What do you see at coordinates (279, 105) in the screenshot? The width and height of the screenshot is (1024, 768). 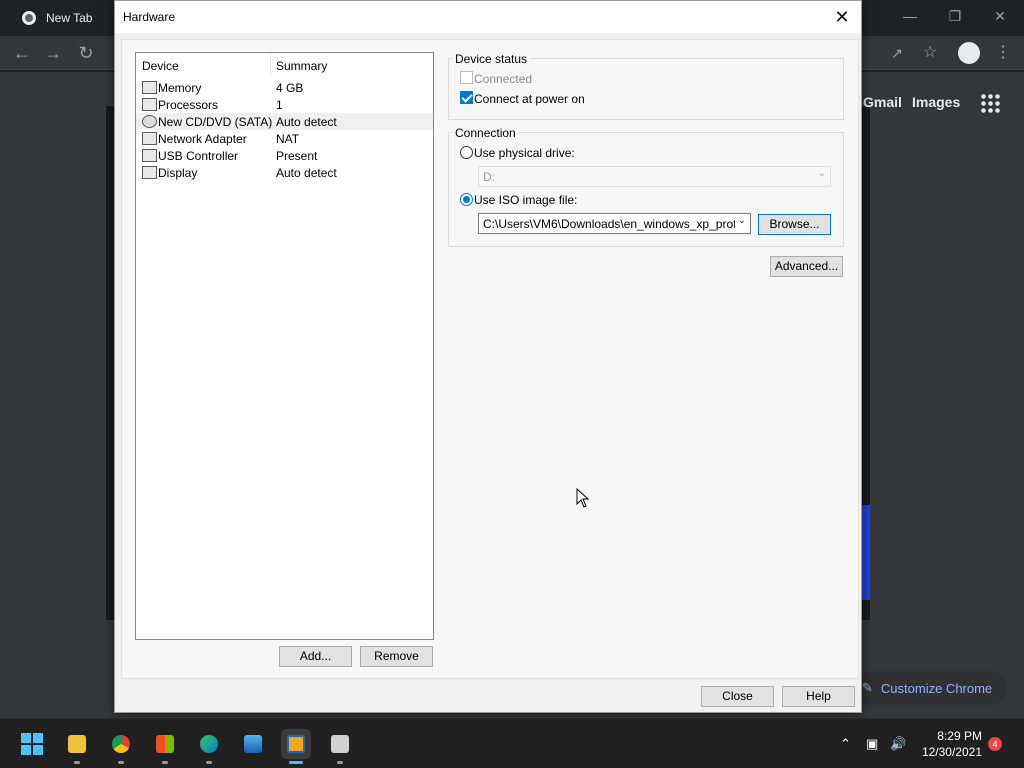 I see `device-summary: 1` at bounding box center [279, 105].